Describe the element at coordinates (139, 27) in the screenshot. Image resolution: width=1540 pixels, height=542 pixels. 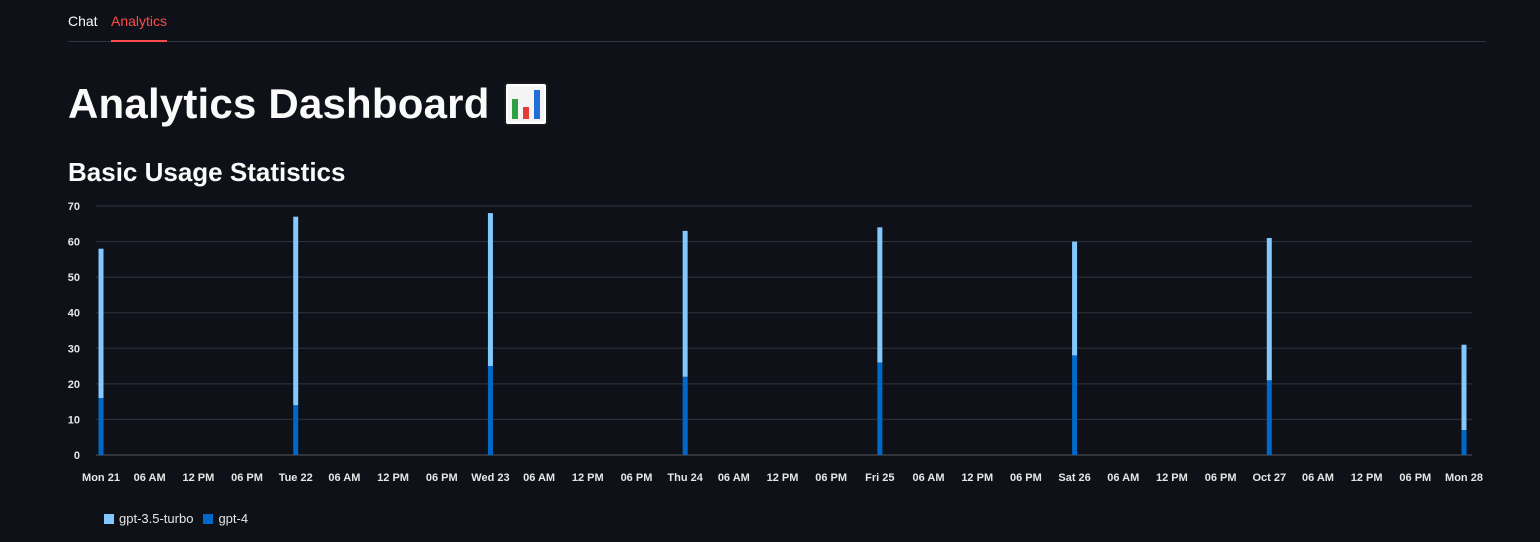
I see `tab-analytics: Analytics` at that location.